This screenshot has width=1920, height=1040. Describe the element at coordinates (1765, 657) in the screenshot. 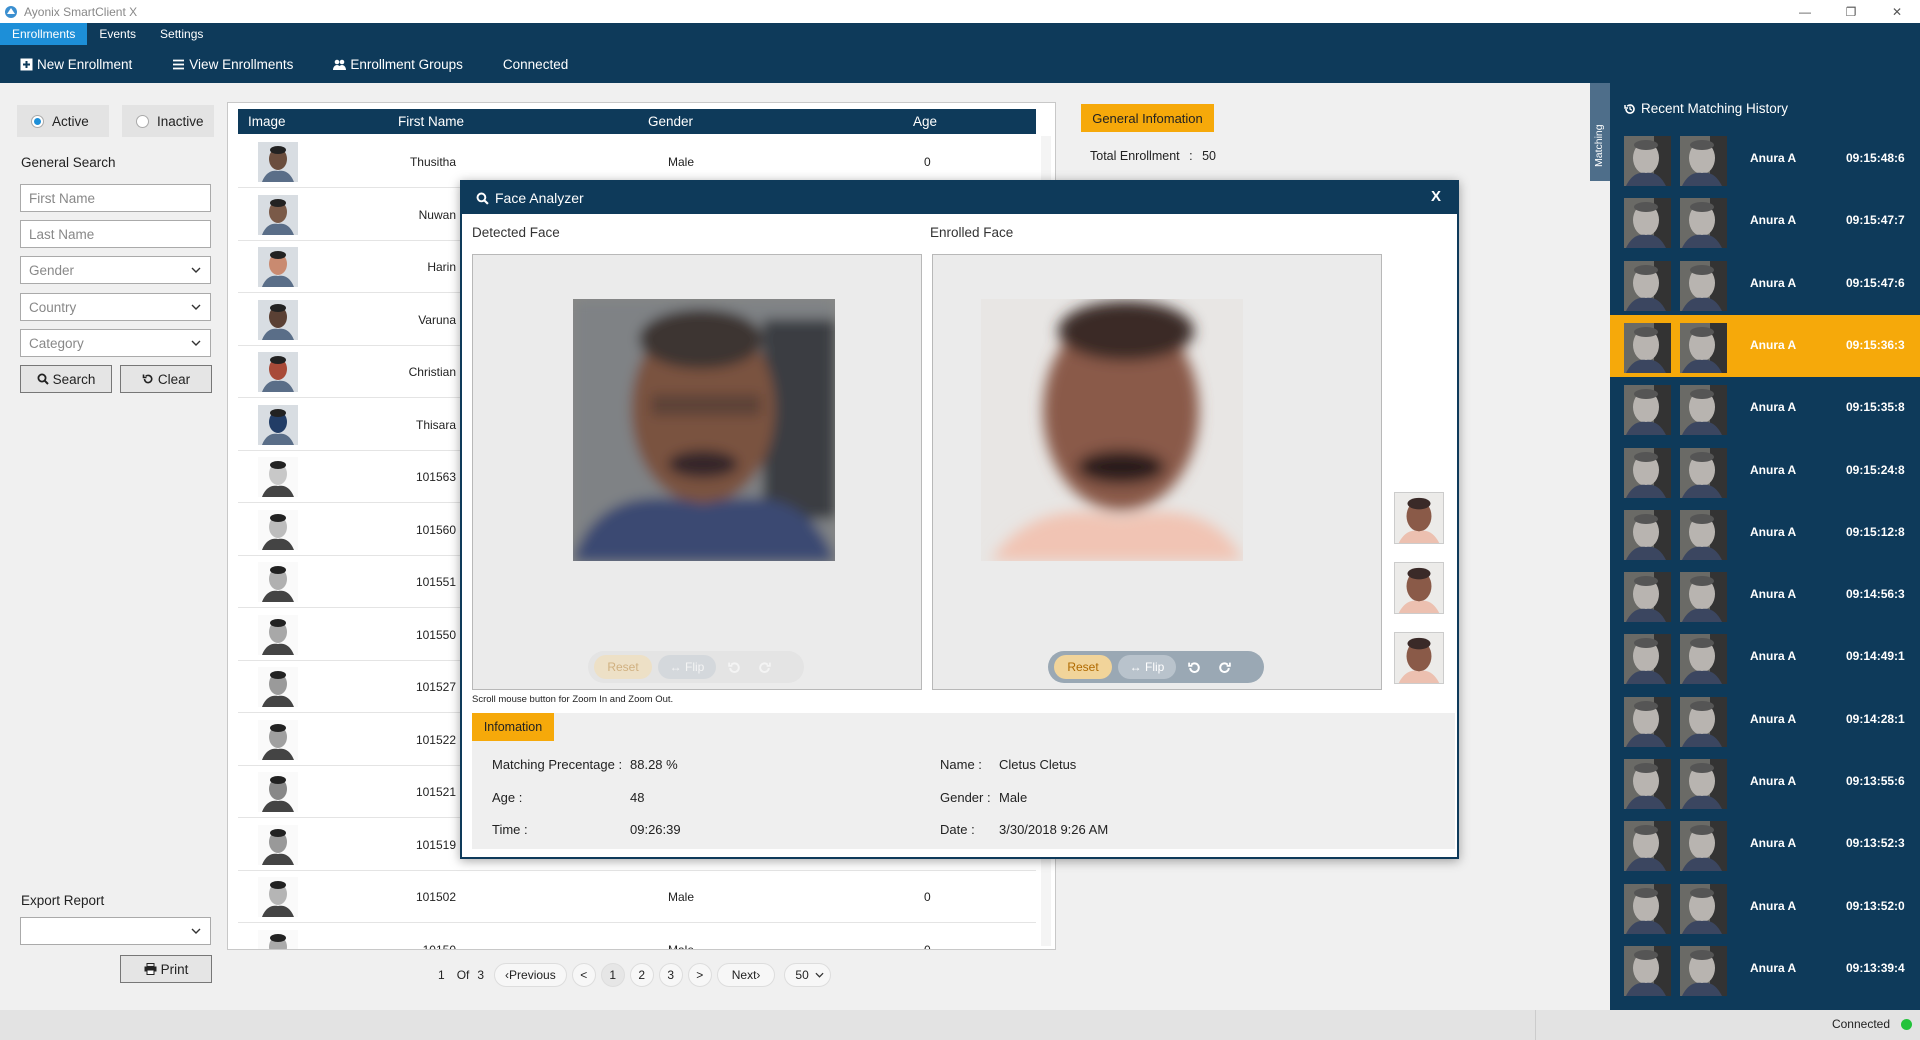

I see `history-item: Anura A 09:14:49:1` at that location.